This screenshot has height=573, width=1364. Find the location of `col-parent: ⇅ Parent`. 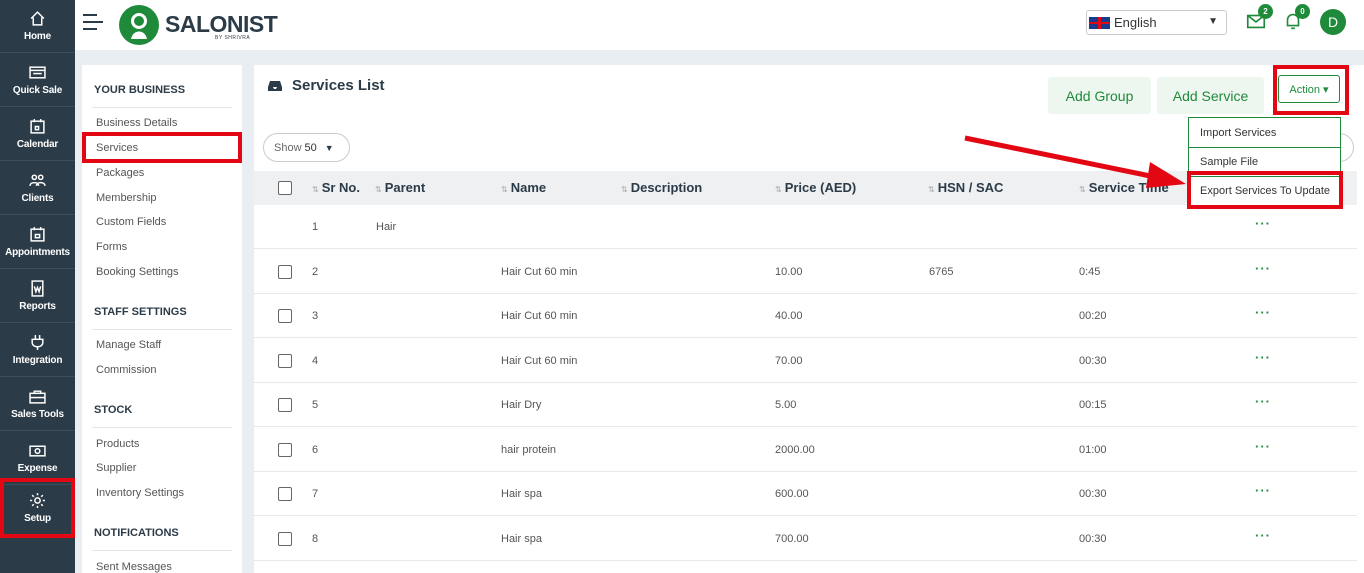

col-parent: ⇅ Parent is located at coordinates (400, 187).